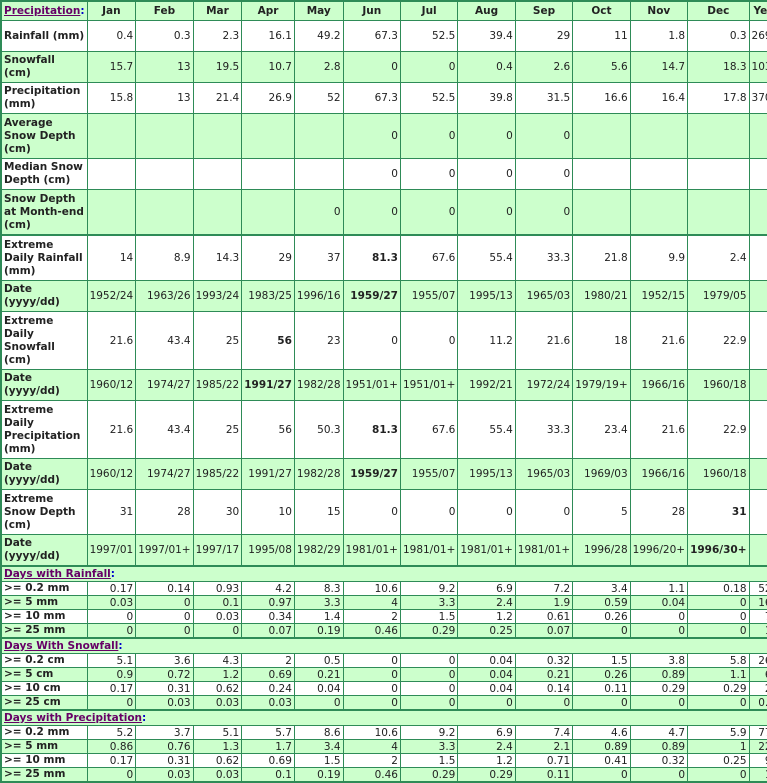  Describe the element at coordinates (757, 588) in the screenshot. I see `year-cell: 52.2` at that location.